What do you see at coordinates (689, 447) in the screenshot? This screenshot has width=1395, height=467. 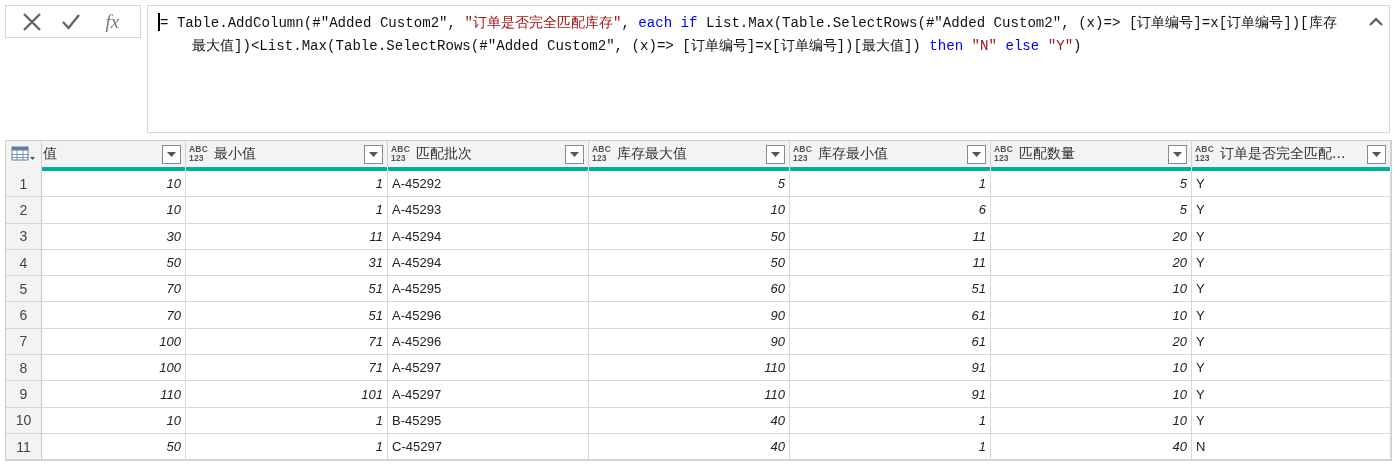 I see `table-cell: 40` at bounding box center [689, 447].